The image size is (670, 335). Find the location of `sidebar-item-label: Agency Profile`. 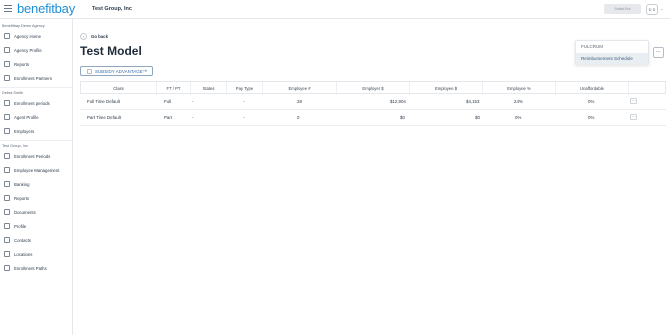

sidebar-item-label: Agency Profile is located at coordinates (28, 50).